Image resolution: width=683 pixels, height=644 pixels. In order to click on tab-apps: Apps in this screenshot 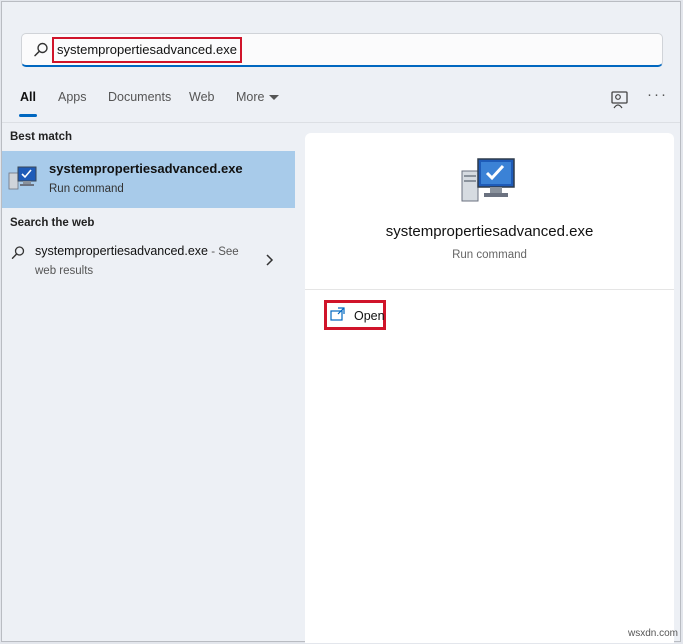, I will do `click(72, 97)`.